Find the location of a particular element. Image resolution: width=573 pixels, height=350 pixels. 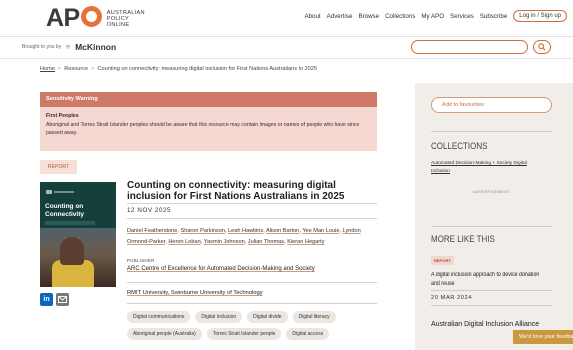

resource-date: 12 NOV 2025 is located at coordinates (149, 210).